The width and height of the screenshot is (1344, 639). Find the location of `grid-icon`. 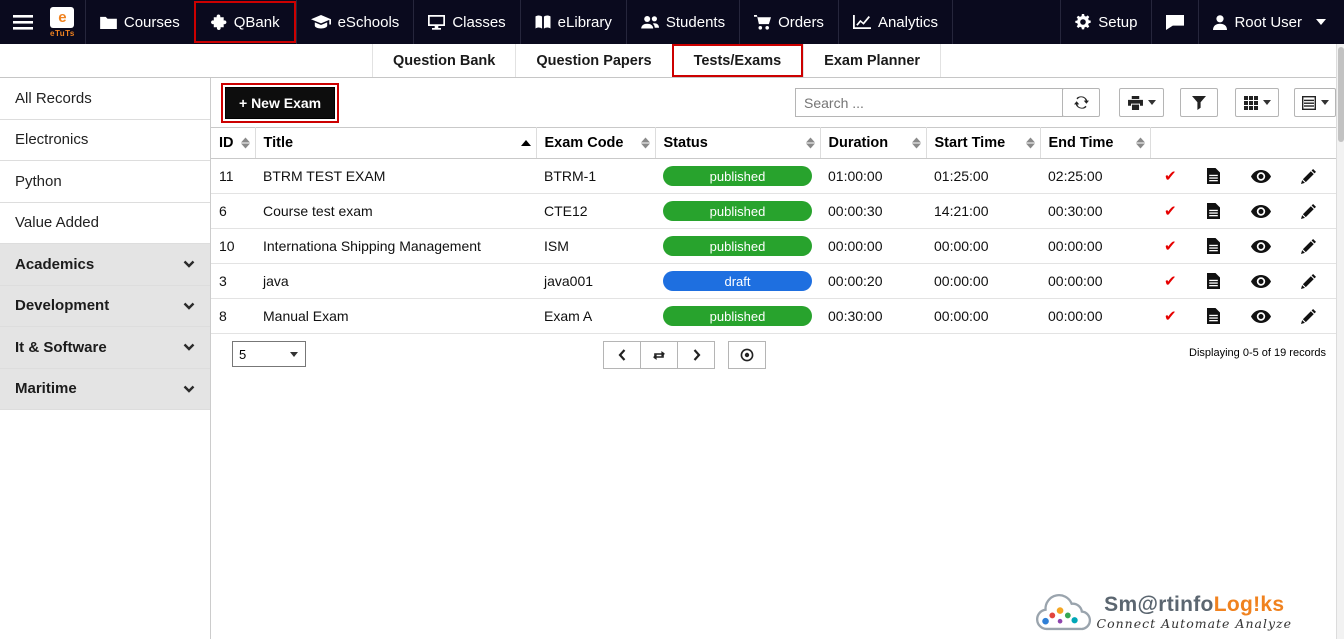

grid-icon is located at coordinates (1250, 102).